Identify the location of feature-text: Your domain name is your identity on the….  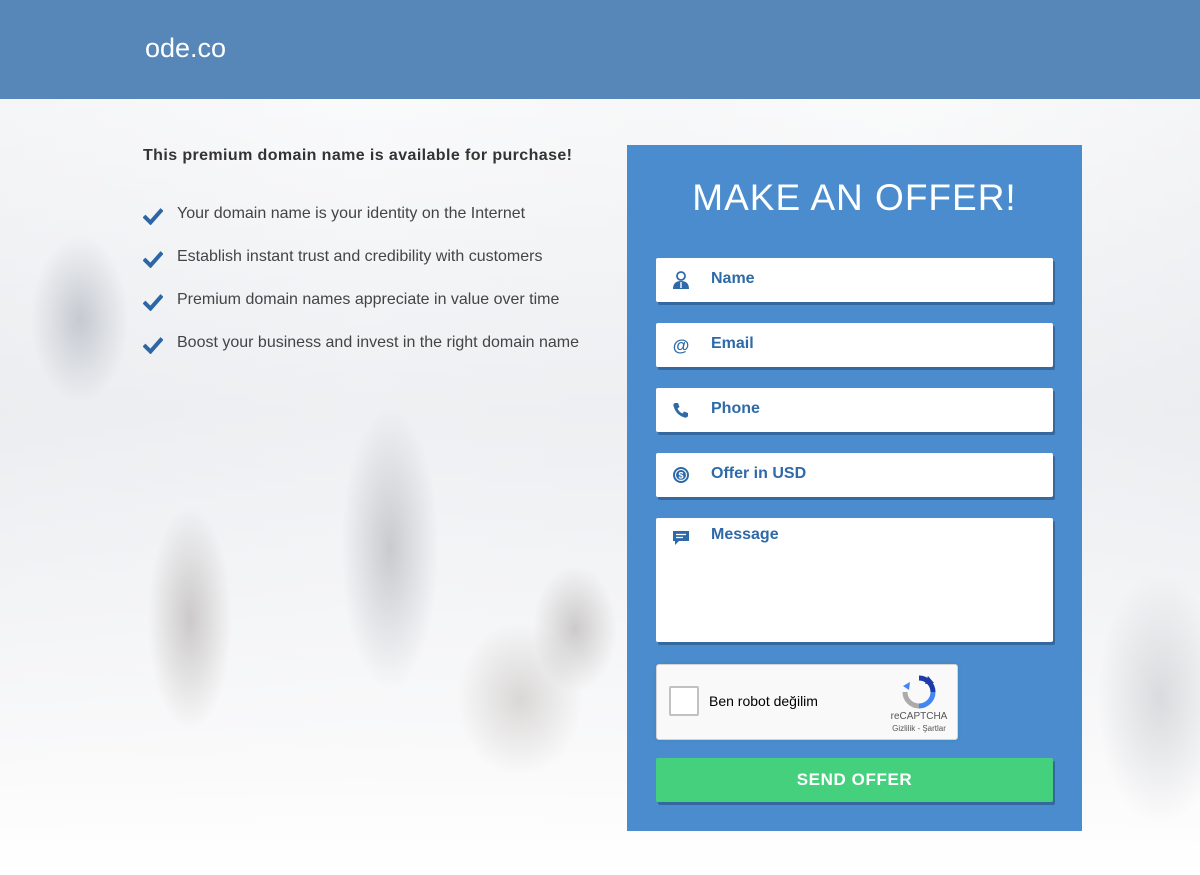
(351, 213).